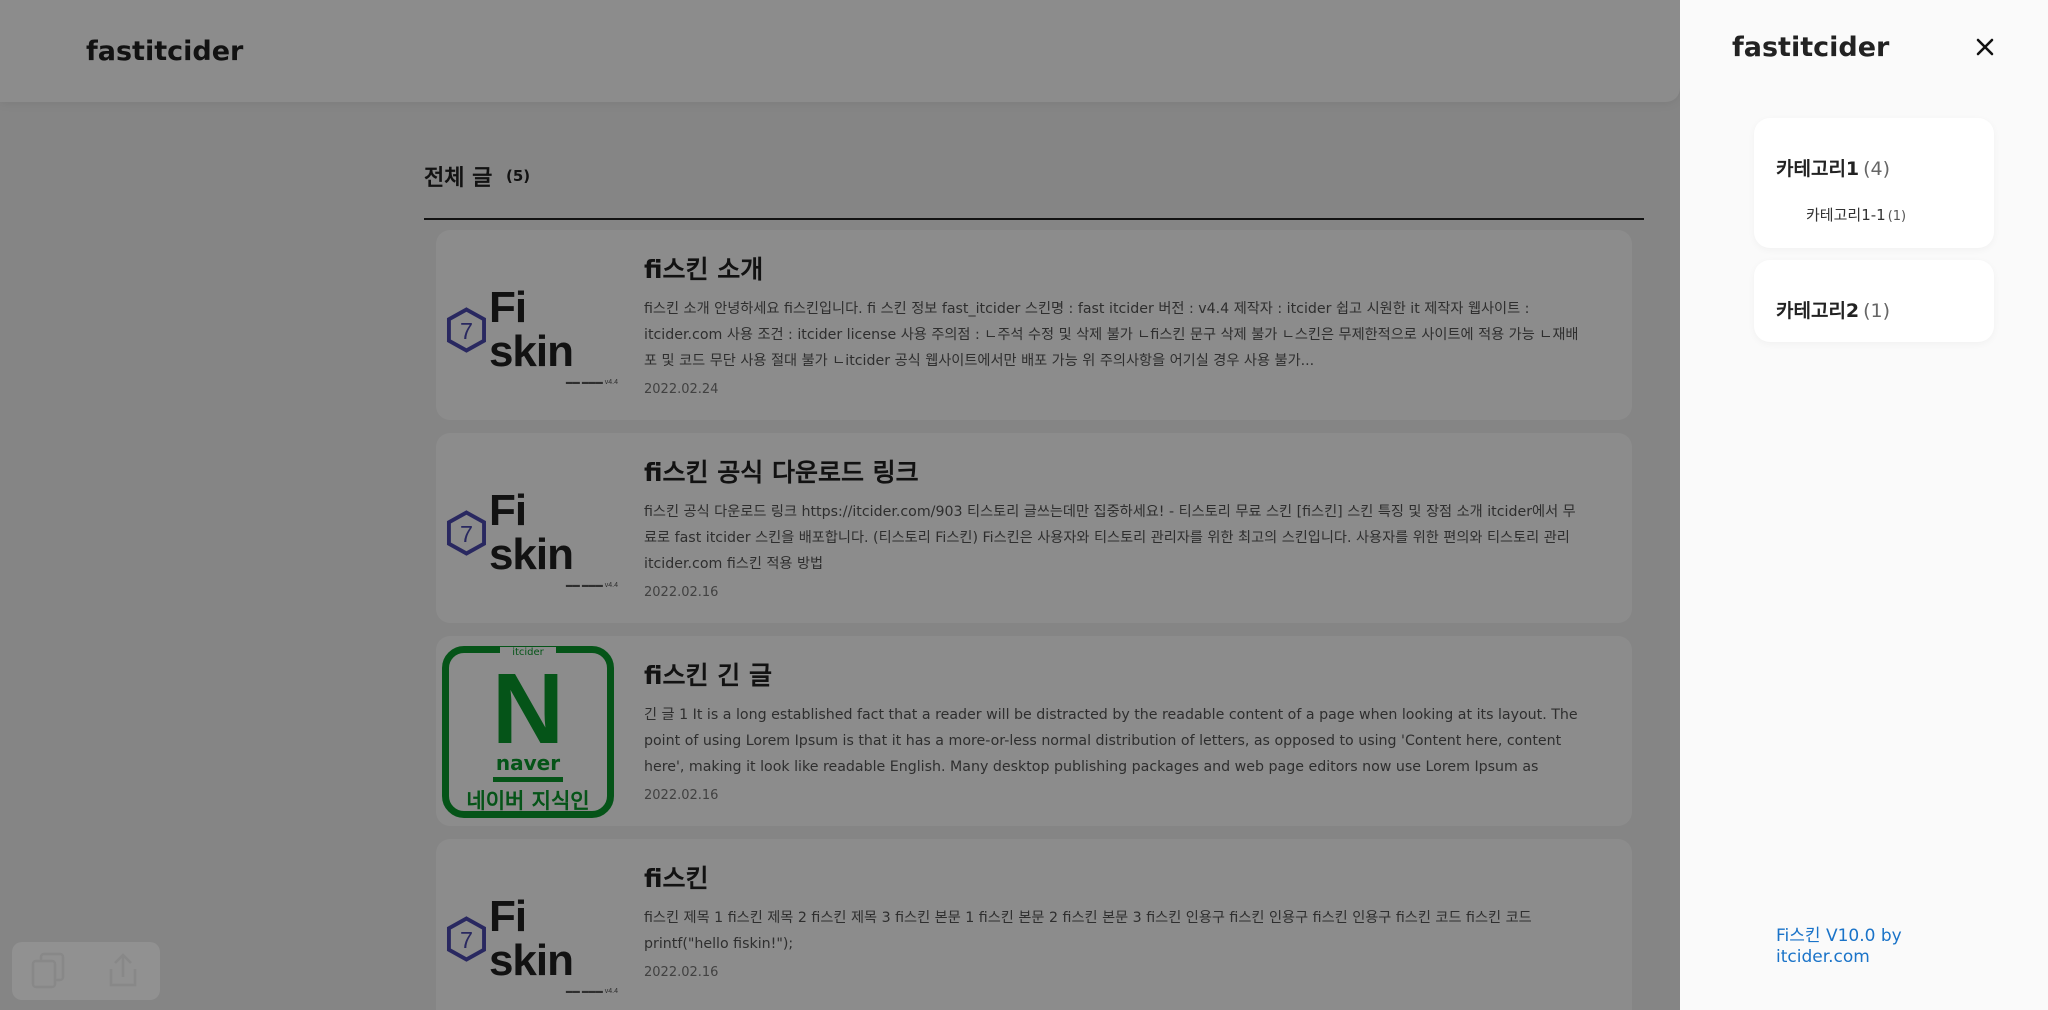 The image size is (2048, 1010). I want to click on close-icon, so click(1985, 47).